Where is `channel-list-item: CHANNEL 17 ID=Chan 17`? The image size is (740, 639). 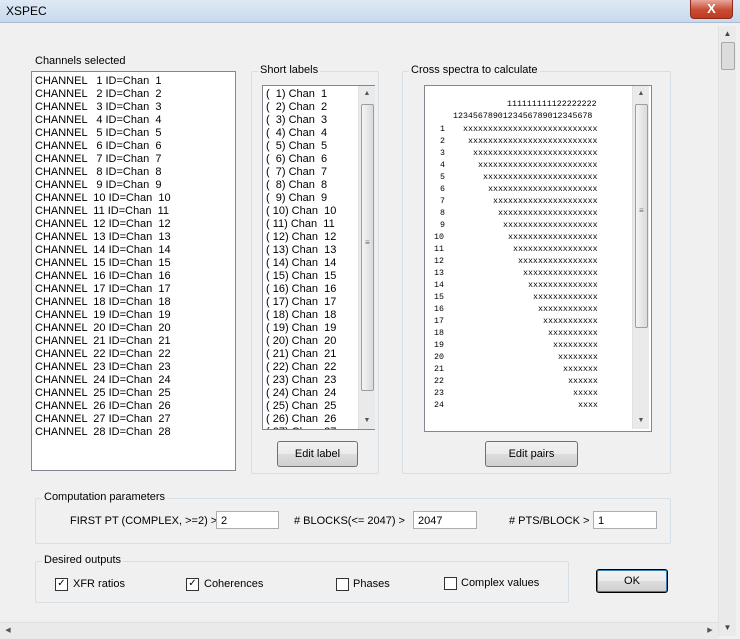 channel-list-item: CHANNEL 17 ID=Chan 17 is located at coordinates (135, 289).